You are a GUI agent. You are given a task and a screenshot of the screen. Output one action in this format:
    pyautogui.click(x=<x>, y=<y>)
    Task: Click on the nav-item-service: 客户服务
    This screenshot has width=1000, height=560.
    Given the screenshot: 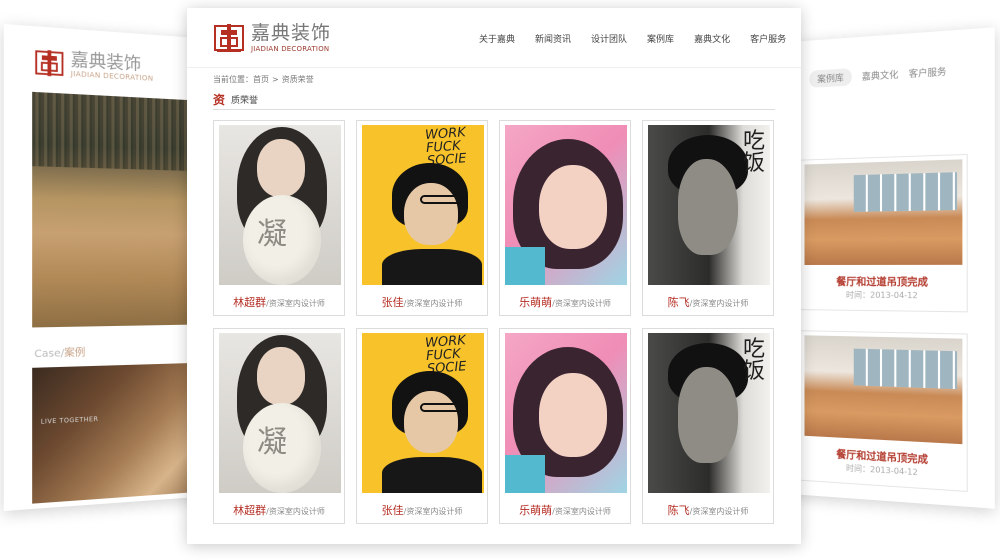 What is the action you would take?
    pyautogui.click(x=768, y=38)
    